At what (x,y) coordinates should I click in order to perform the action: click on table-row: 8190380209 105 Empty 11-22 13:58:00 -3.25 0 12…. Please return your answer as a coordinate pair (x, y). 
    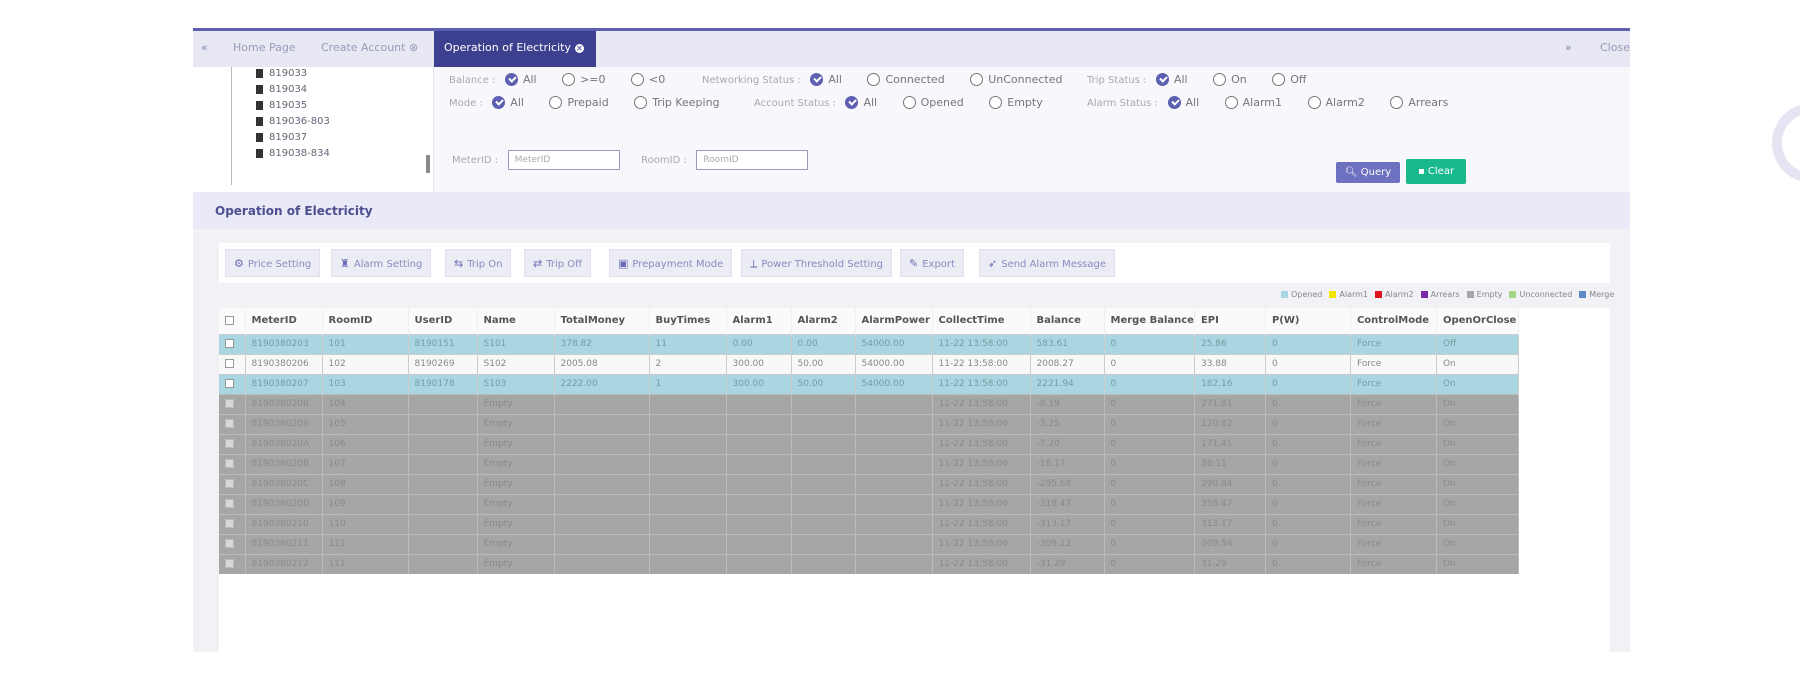
    Looking at the image, I should click on (869, 423).